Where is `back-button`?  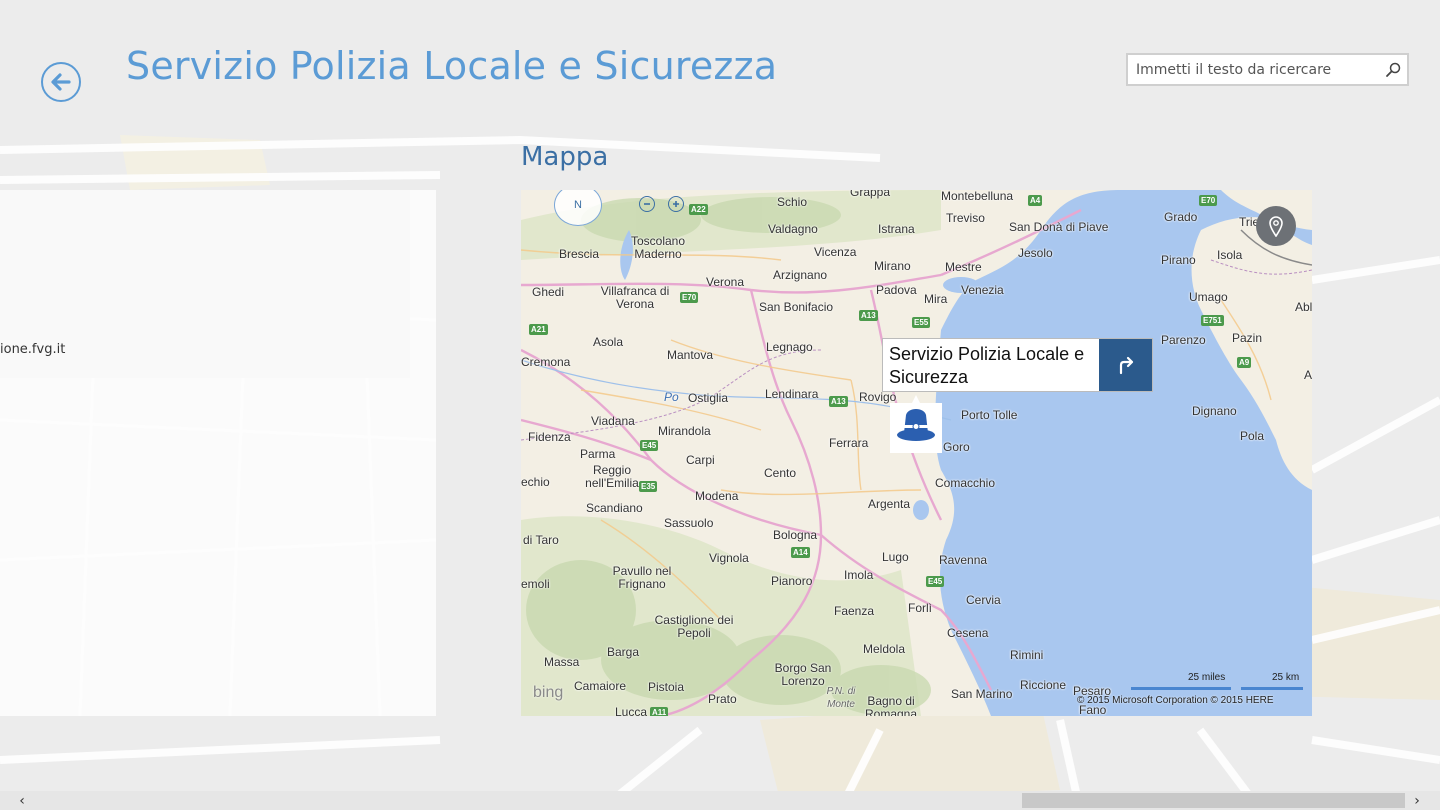 back-button is located at coordinates (61, 82).